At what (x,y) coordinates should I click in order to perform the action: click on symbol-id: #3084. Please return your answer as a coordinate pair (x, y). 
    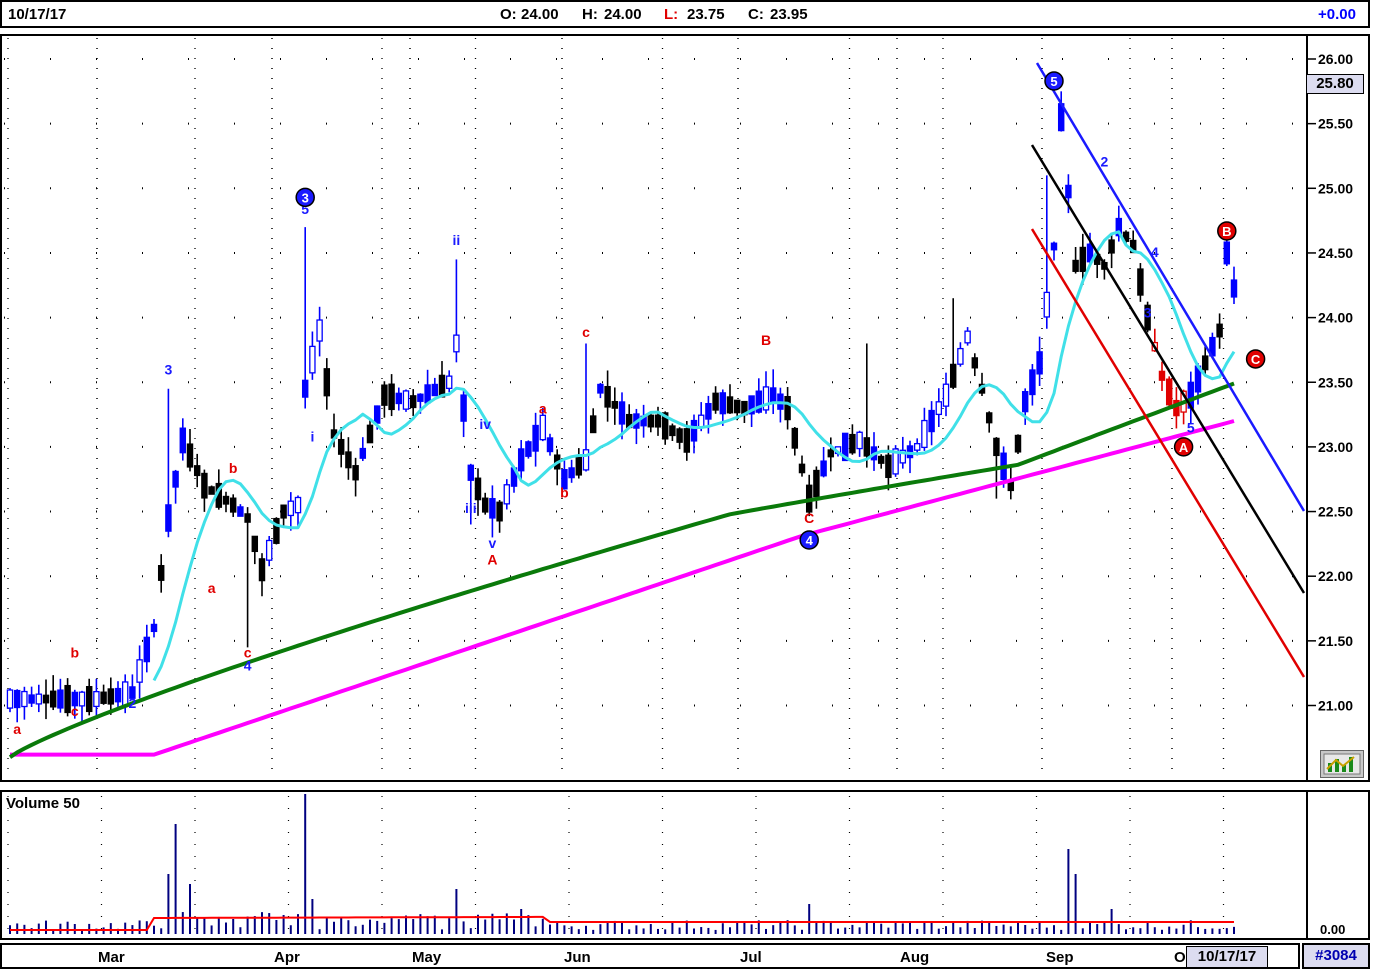
    Looking at the image, I should click on (1336, 956).